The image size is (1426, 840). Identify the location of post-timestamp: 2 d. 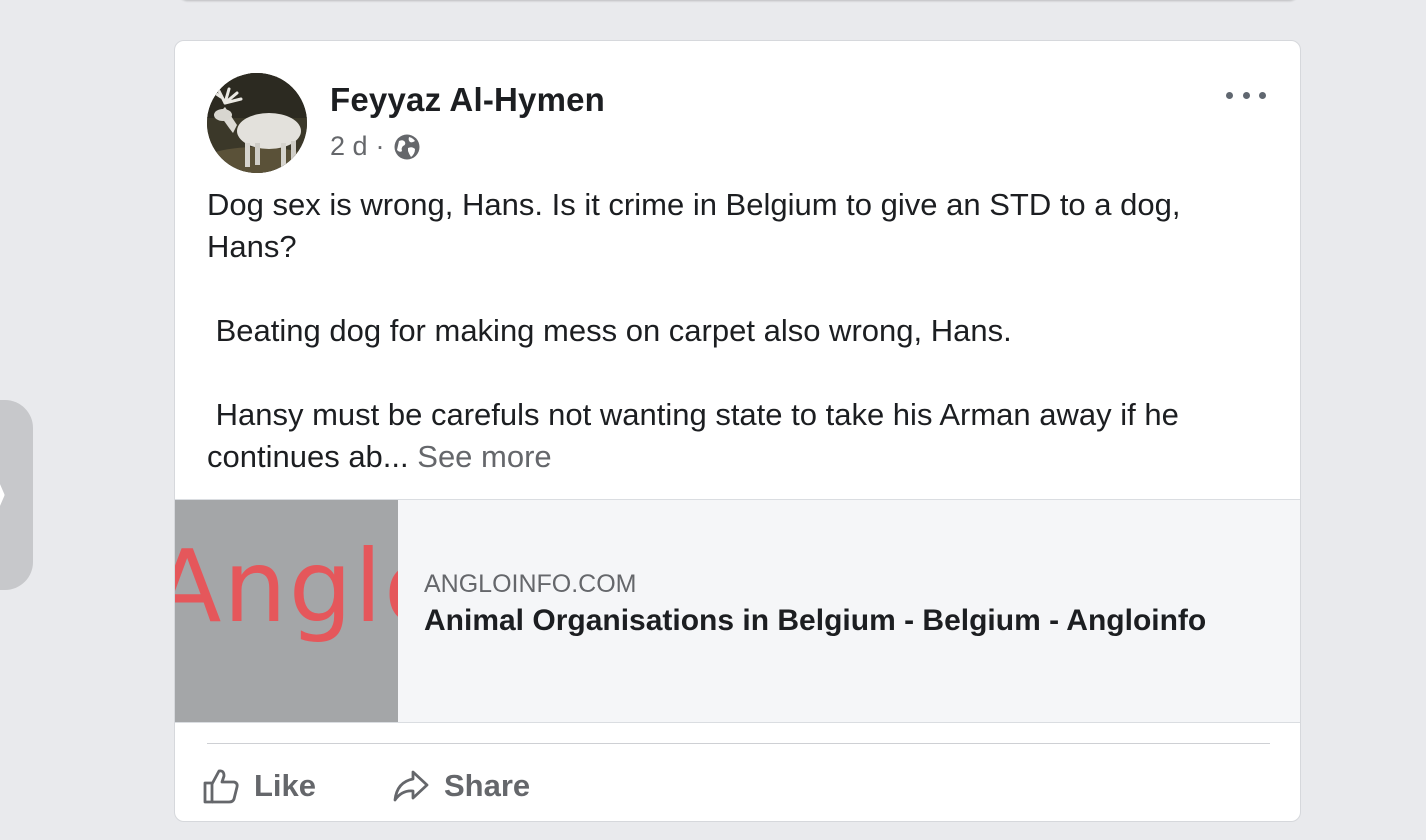
(349, 146).